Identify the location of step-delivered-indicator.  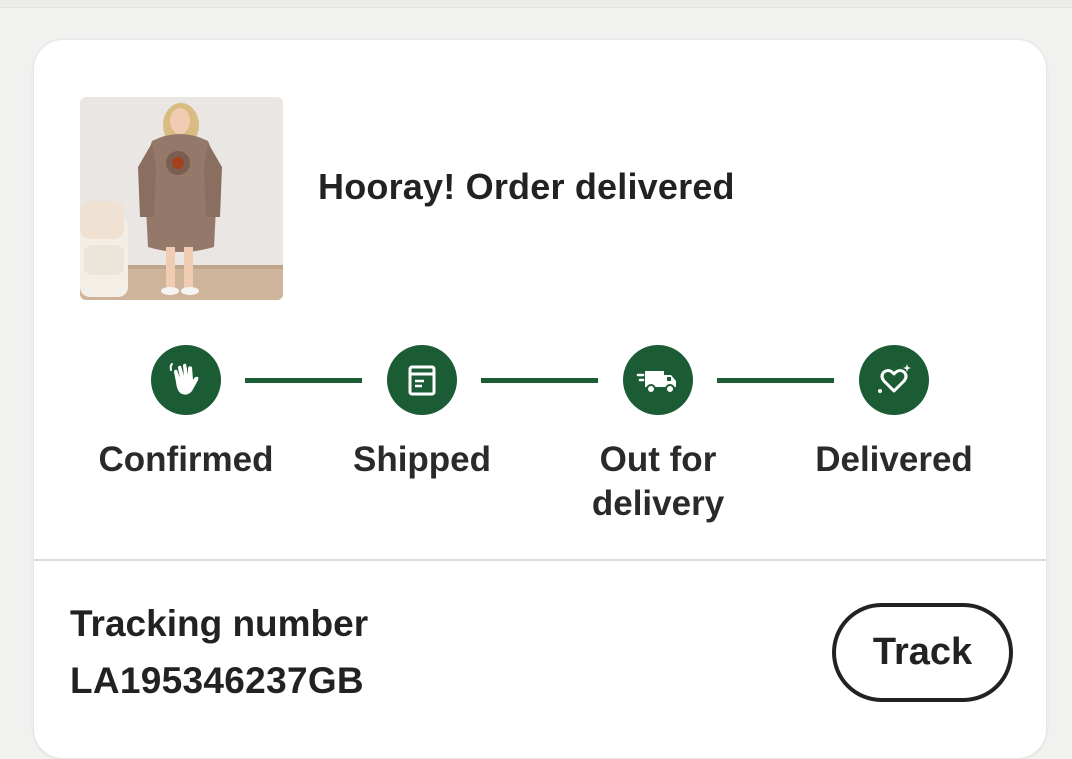
(894, 380).